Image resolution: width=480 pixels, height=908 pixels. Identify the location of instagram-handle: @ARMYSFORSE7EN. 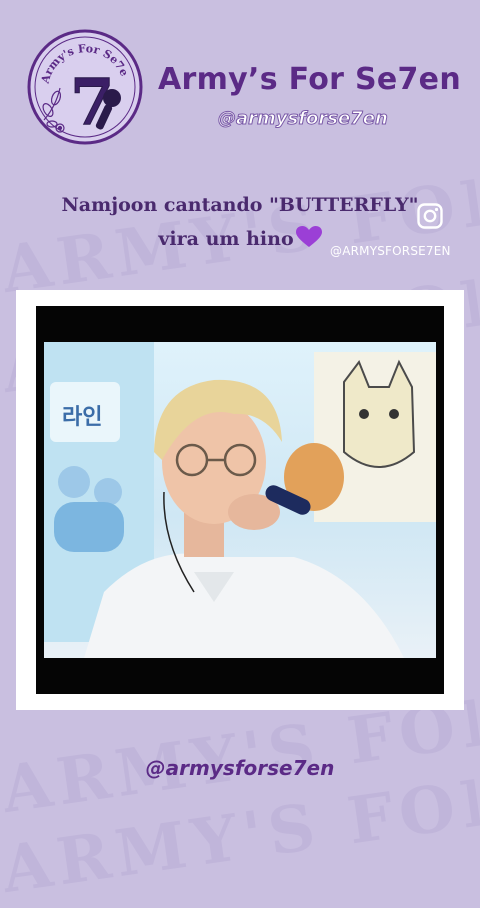
(390, 251).